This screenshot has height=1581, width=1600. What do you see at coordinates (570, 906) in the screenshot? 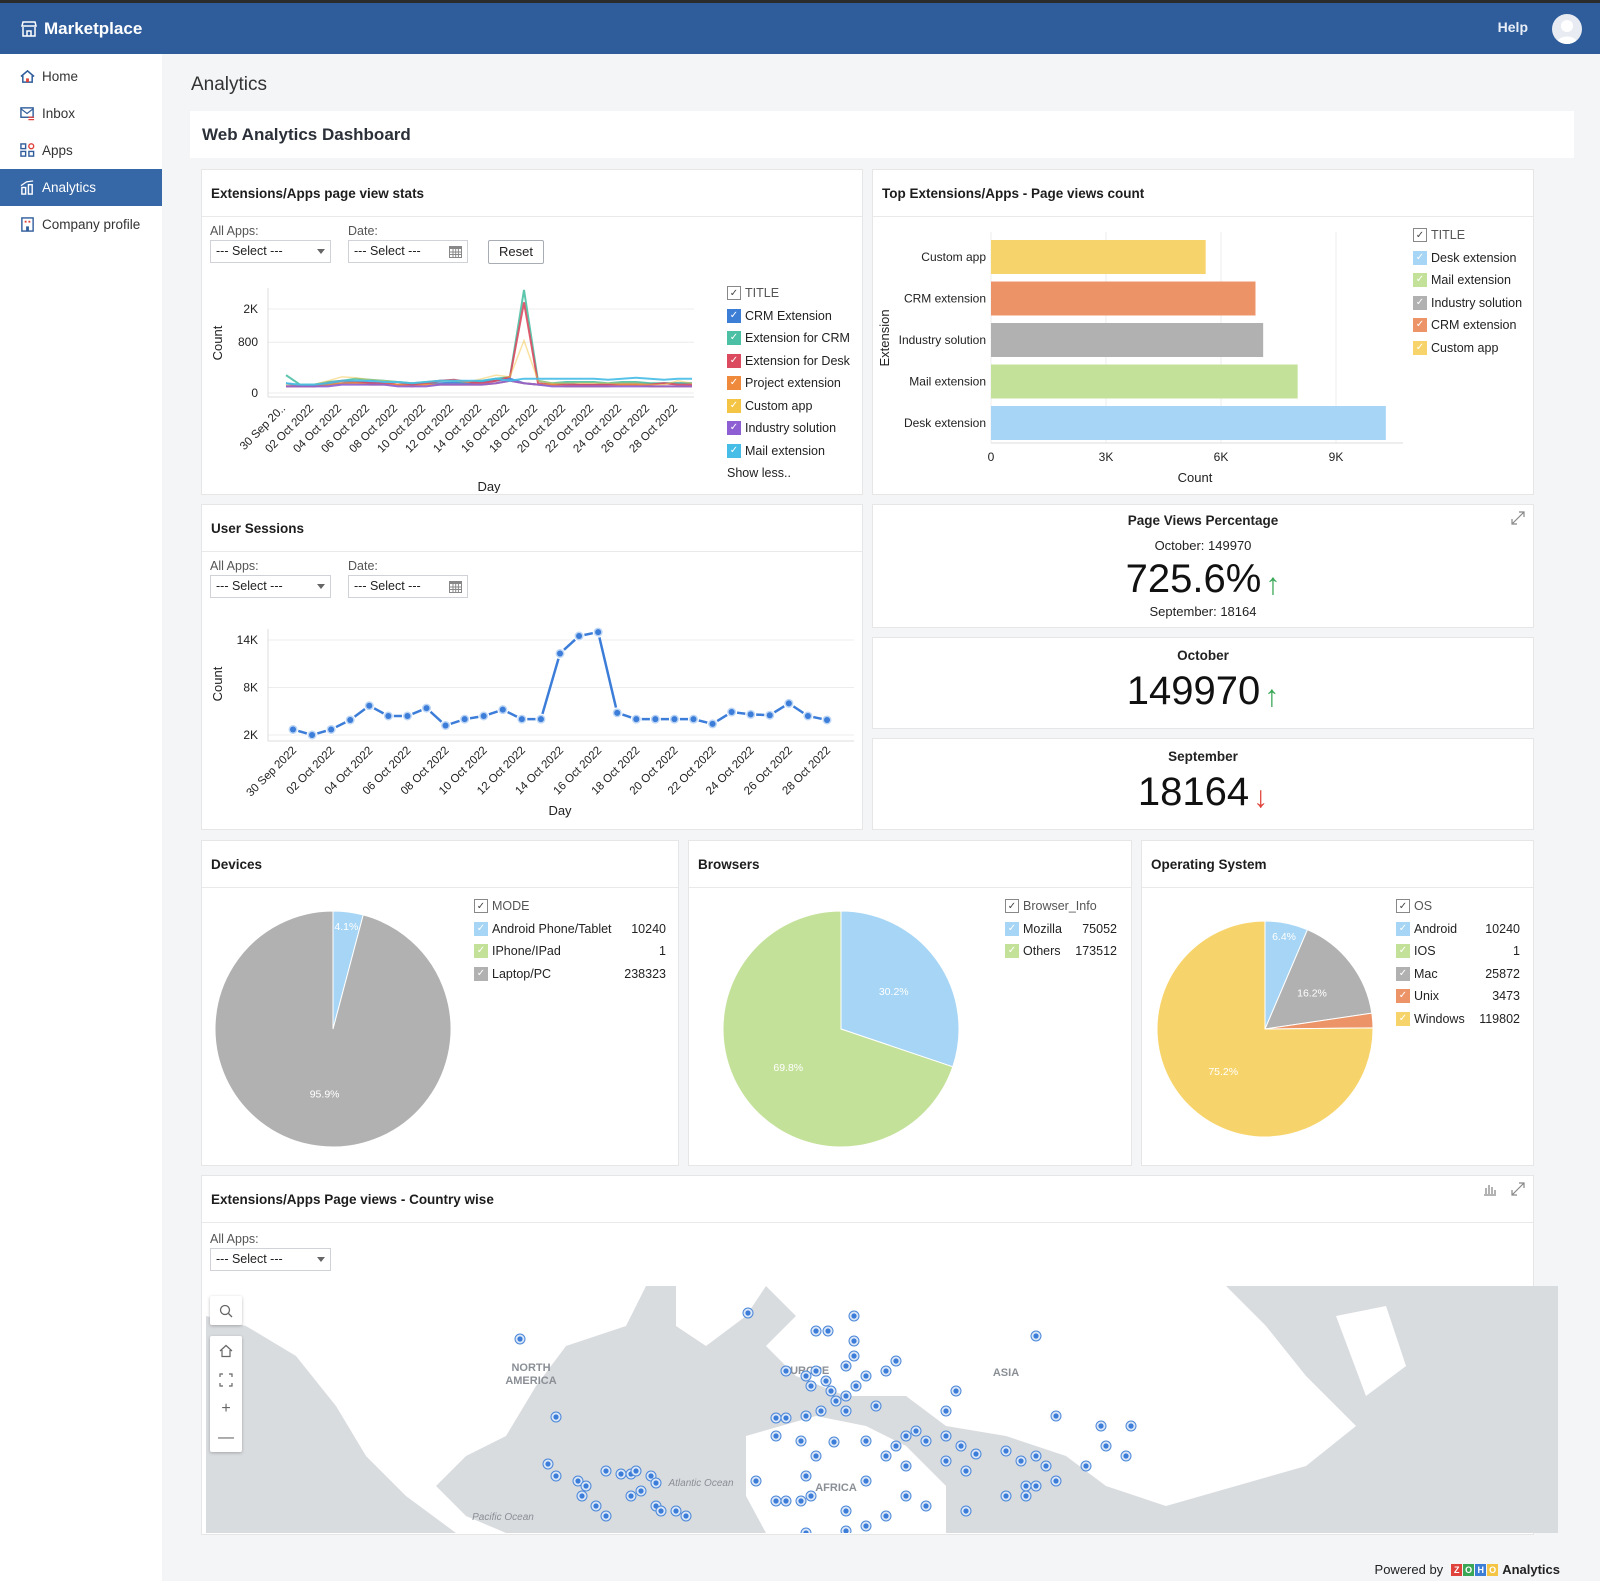
I see `legend-title: ✓ MODE` at bounding box center [570, 906].